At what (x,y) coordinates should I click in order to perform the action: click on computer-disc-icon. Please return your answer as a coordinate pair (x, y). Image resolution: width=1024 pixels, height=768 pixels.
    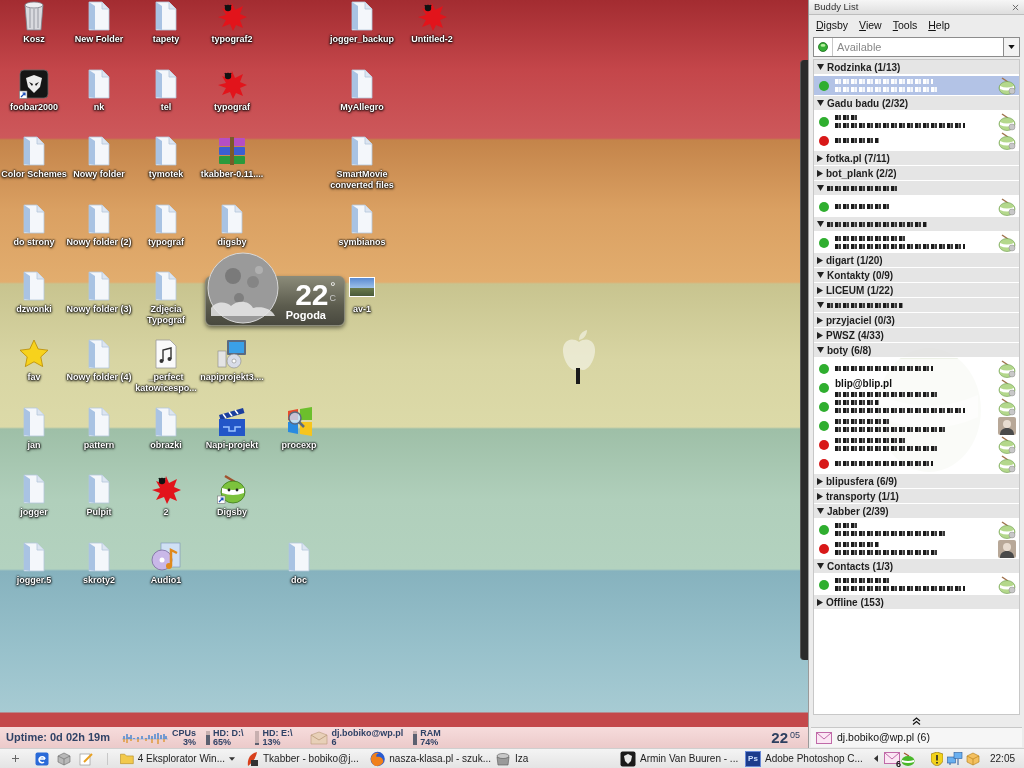
    Looking at the image, I should click on (232, 354).